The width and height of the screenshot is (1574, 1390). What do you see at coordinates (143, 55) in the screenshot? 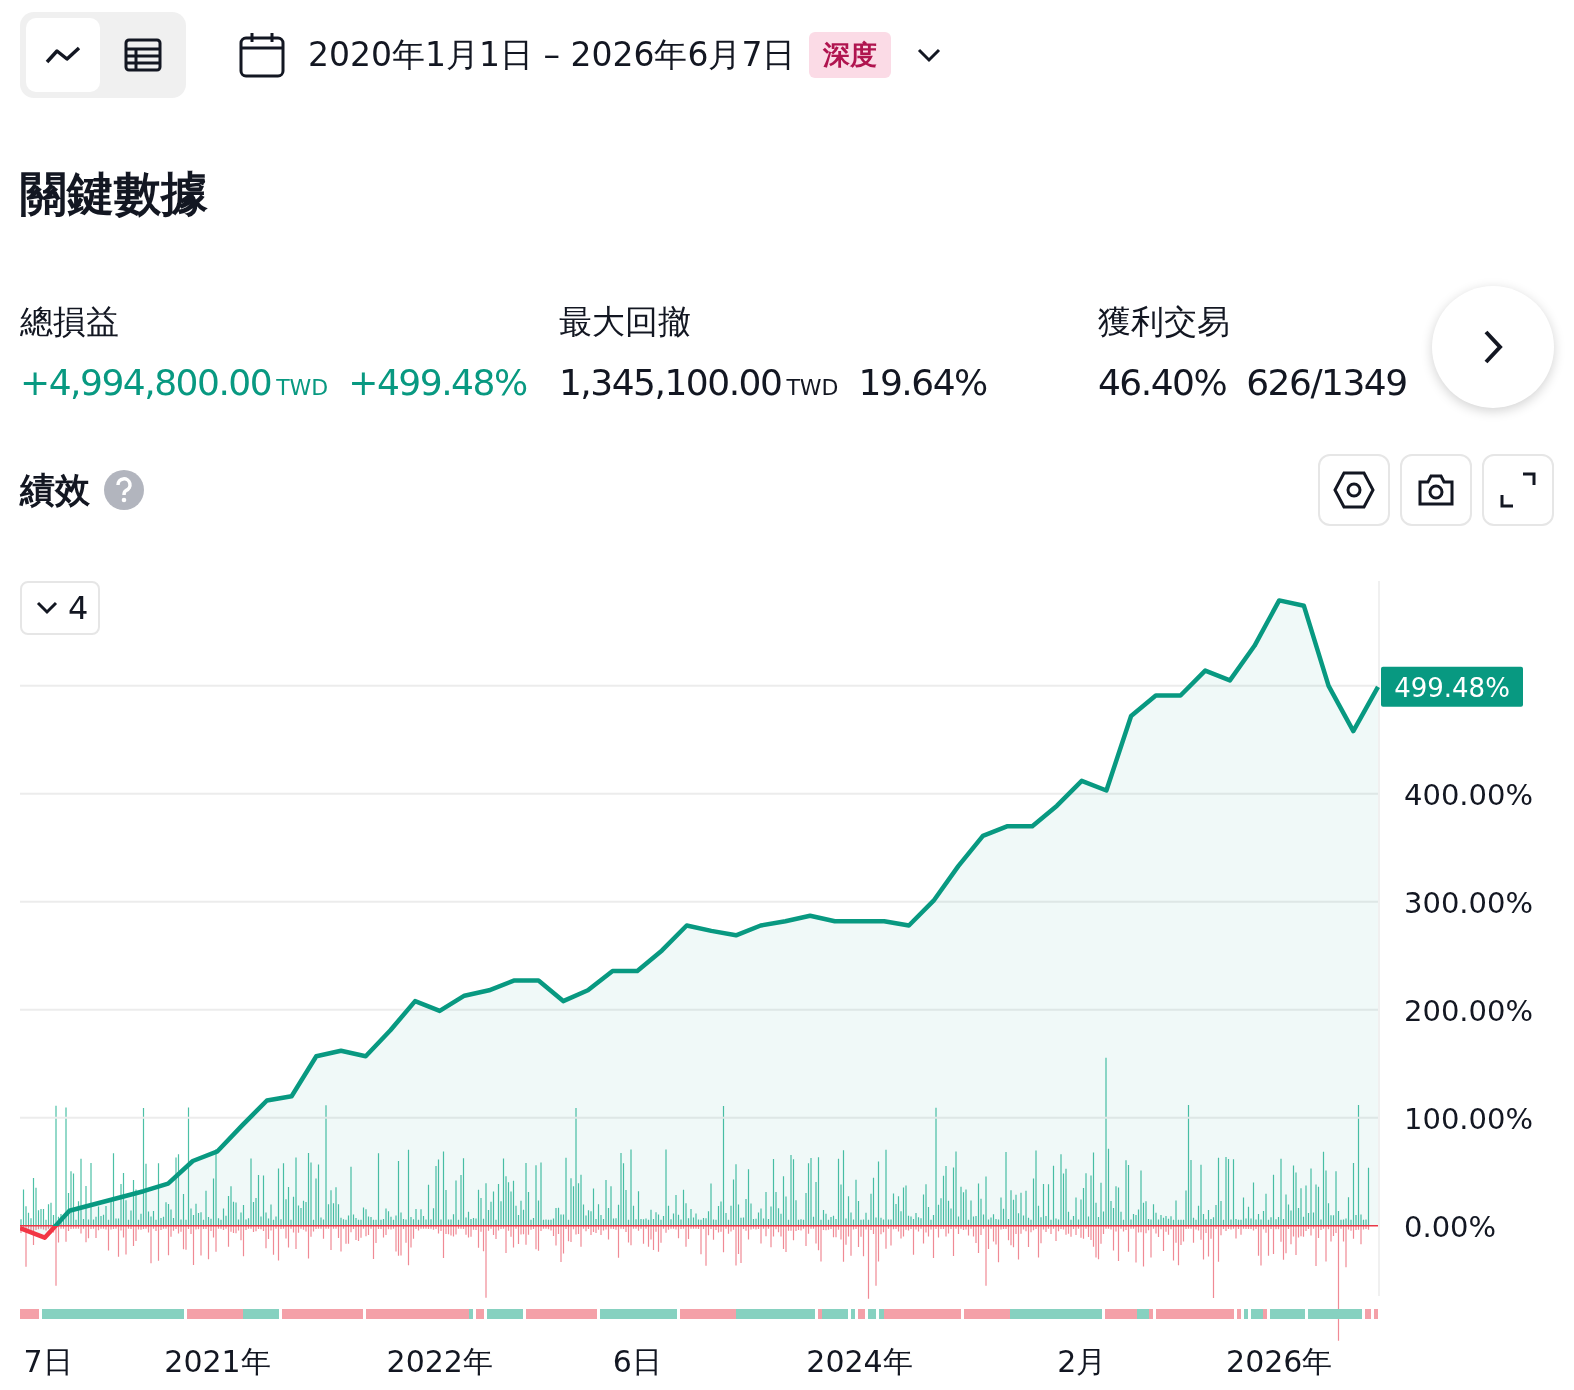
I see `table-icon` at bounding box center [143, 55].